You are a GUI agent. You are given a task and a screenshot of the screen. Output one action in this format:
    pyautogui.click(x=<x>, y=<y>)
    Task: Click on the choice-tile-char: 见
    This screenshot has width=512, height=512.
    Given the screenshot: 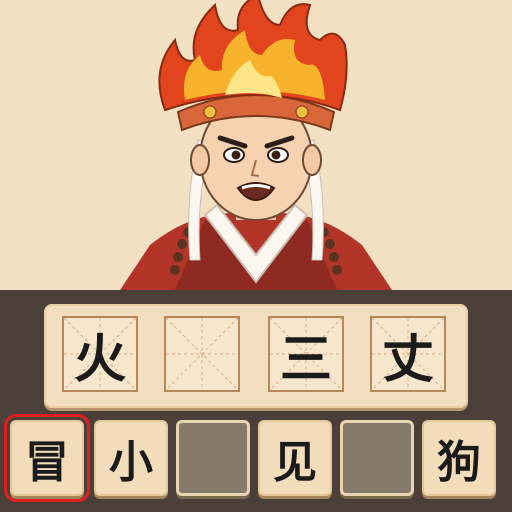 What is the action you would take?
    pyautogui.click(x=295, y=462)
    